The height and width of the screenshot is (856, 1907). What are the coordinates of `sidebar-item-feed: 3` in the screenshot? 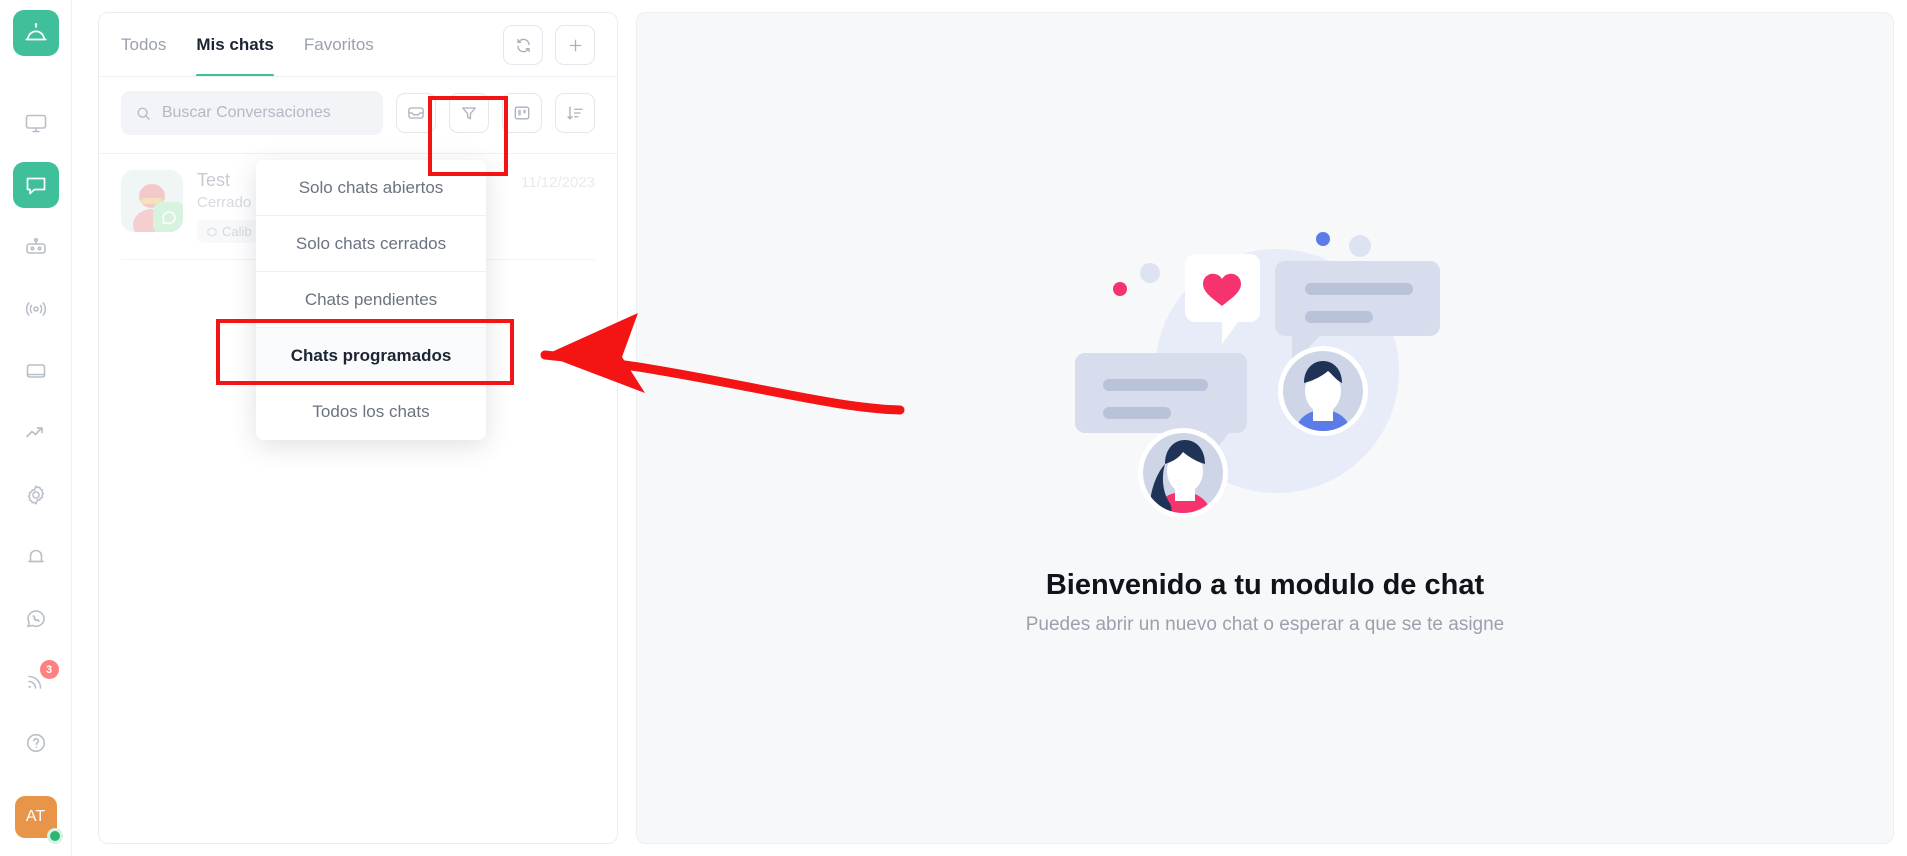 It's located at (36, 681).